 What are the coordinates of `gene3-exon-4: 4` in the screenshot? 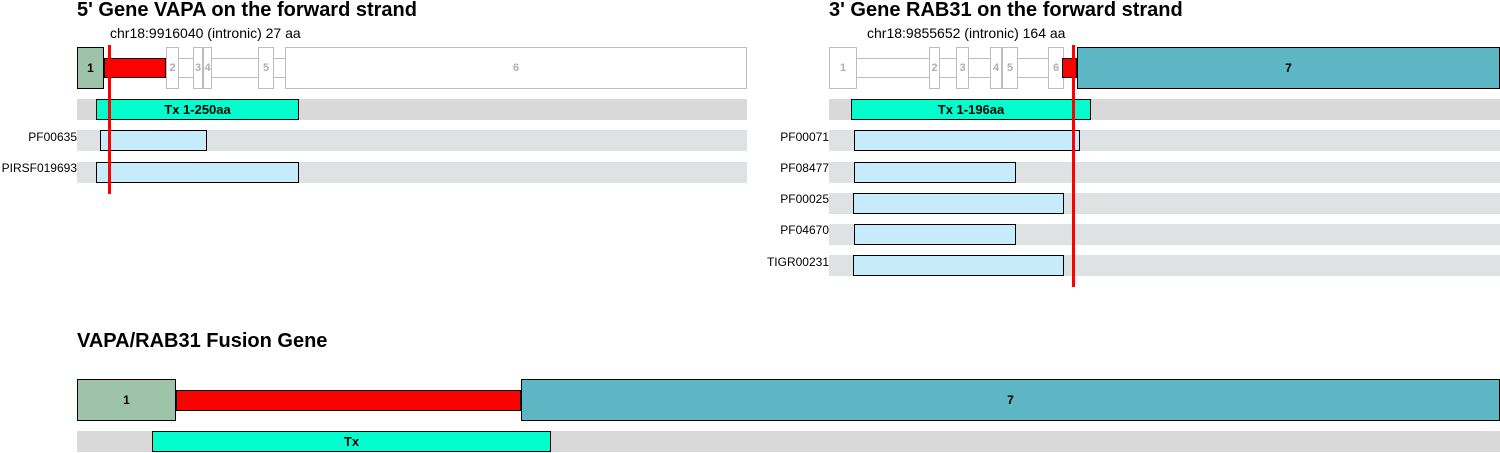 It's located at (996, 68).